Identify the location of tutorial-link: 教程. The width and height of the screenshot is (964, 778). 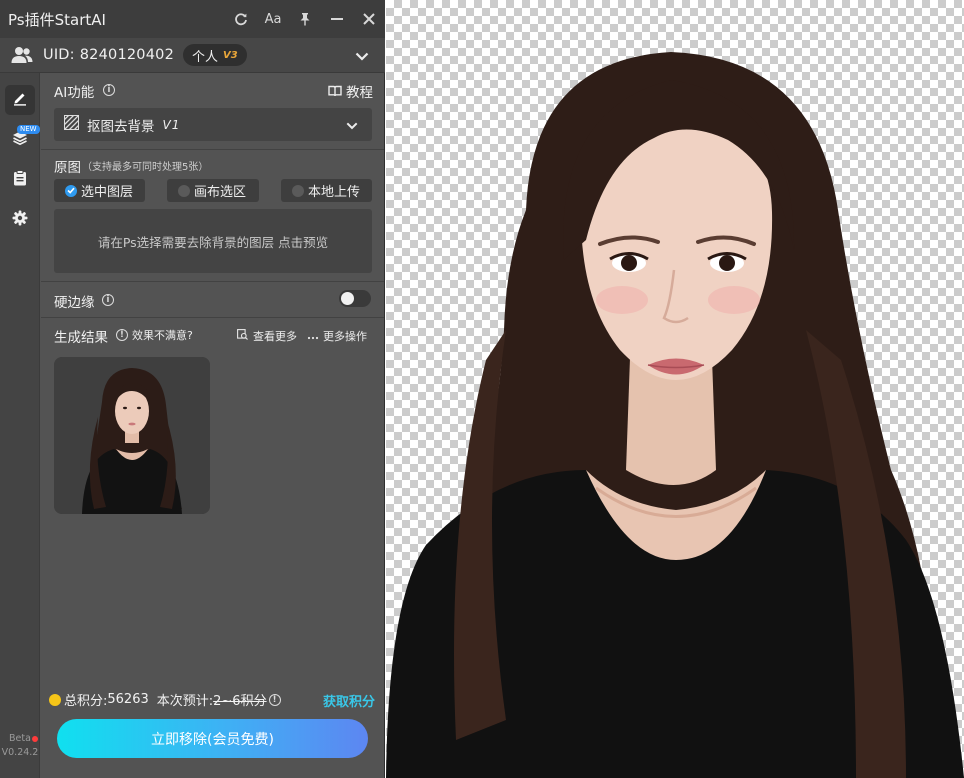
(350, 91).